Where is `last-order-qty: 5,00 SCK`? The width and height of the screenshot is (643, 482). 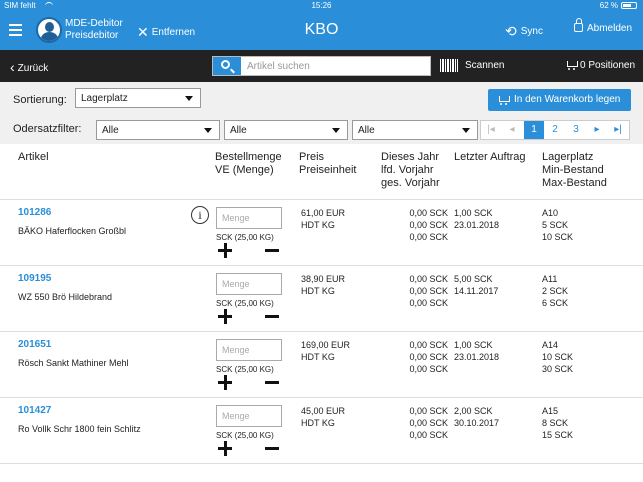 last-order-qty: 5,00 SCK is located at coordinates (473, 279).